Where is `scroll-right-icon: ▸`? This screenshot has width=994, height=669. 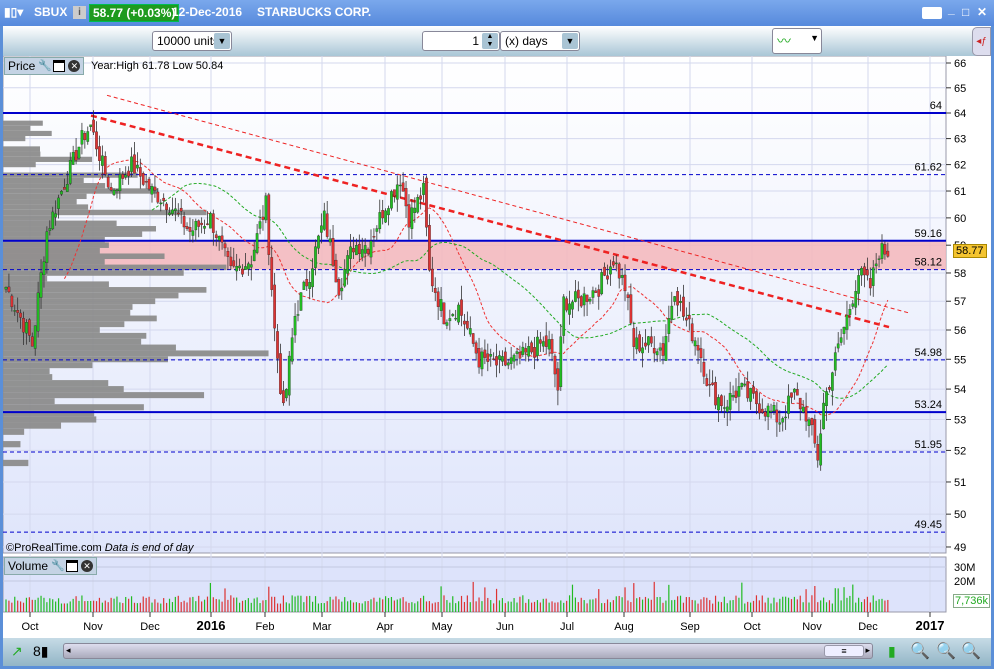
scroll-right-icon: ▸ is located at coordinates (867, 650).